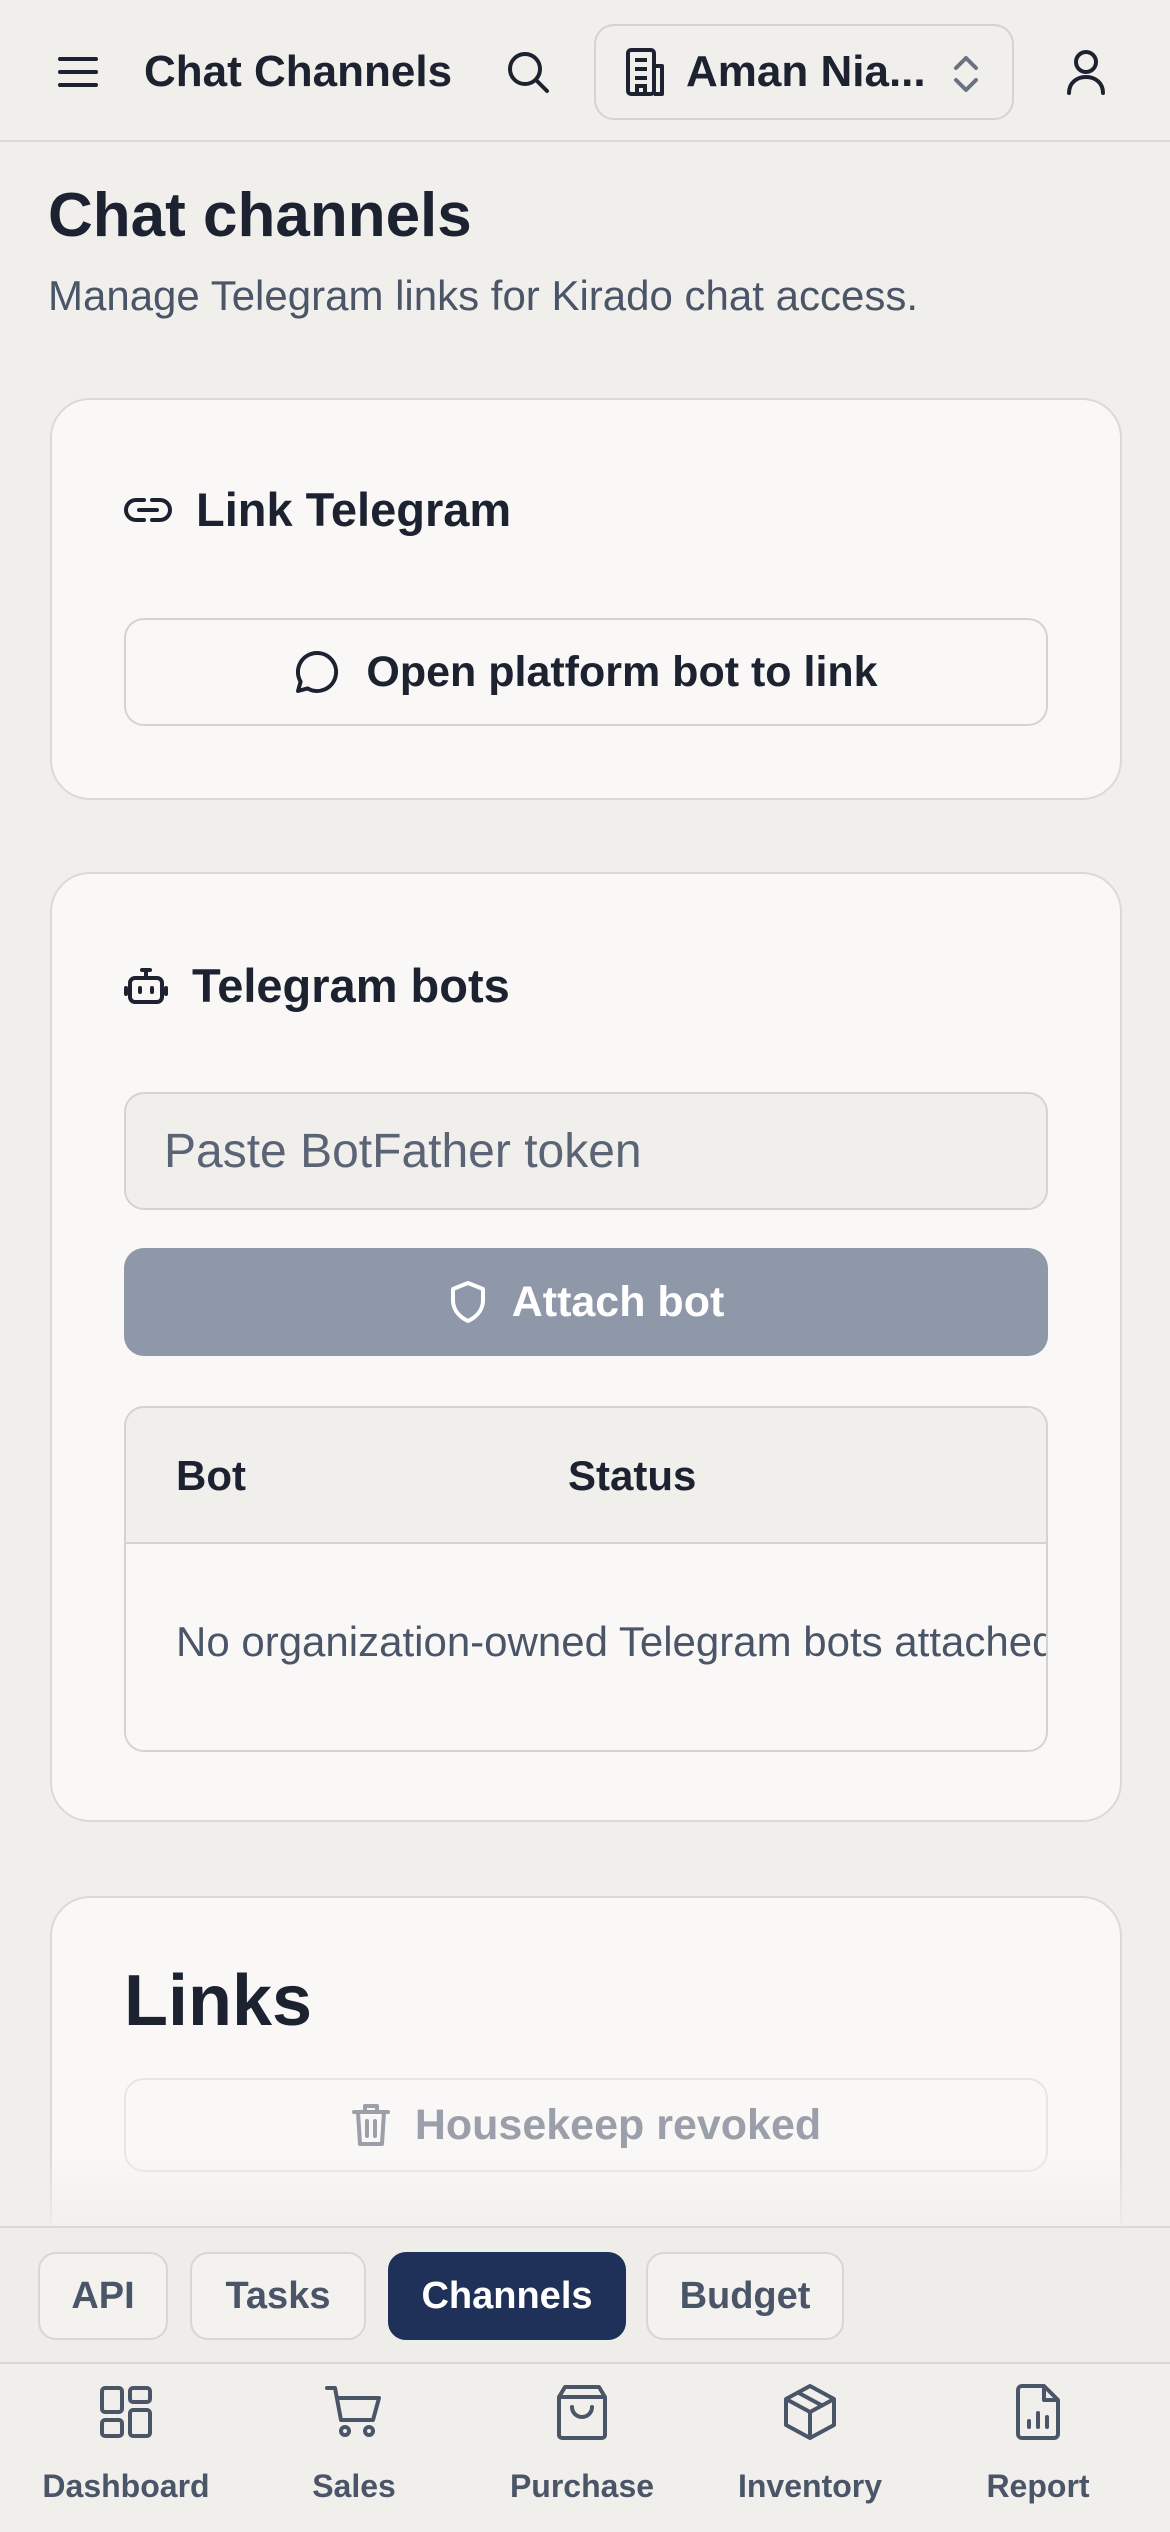 Image resolution: width=1170 pixels, height=2532 pixels. What do you see at coordinates (103, 2296) in the screenshot?
I see `tab-api: API` at bounding box center [103, 2296].